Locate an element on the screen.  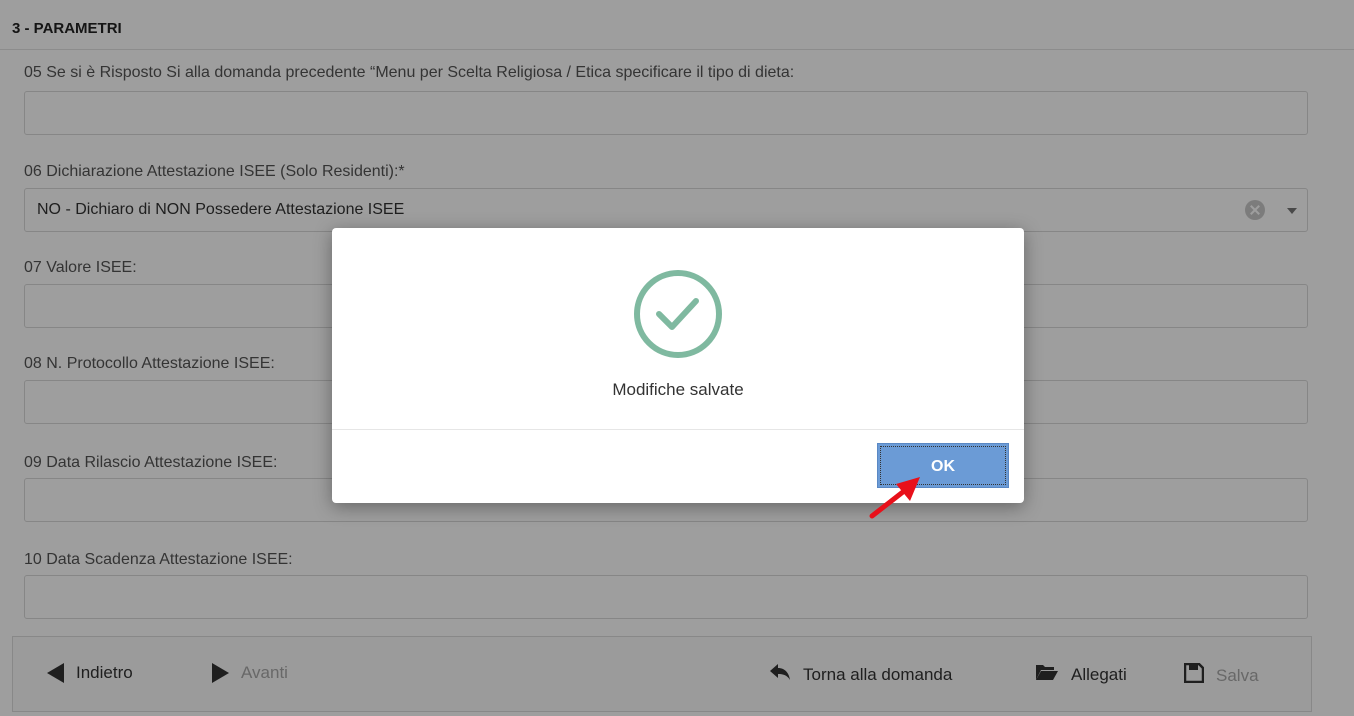
dialog-message: Modifiche salvate is located at coordinates (678, 389).